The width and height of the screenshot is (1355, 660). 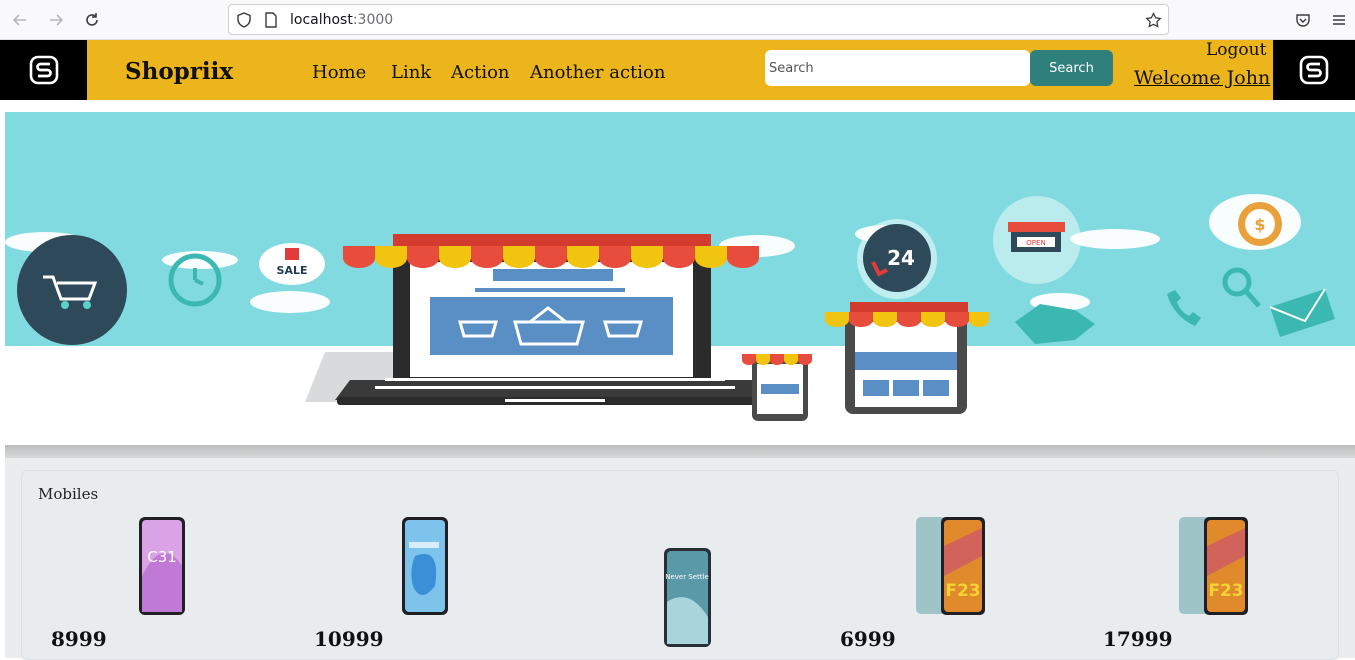 I want to click on url-host: localhost, so click(x=321, y=20).